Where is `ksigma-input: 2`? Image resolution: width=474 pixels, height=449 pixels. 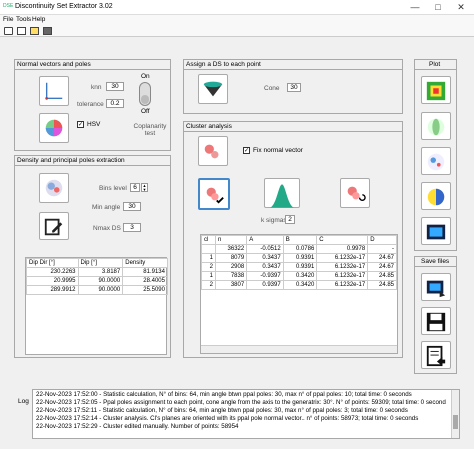 ksigma-input: 2 is located at coordinates (290, 219).